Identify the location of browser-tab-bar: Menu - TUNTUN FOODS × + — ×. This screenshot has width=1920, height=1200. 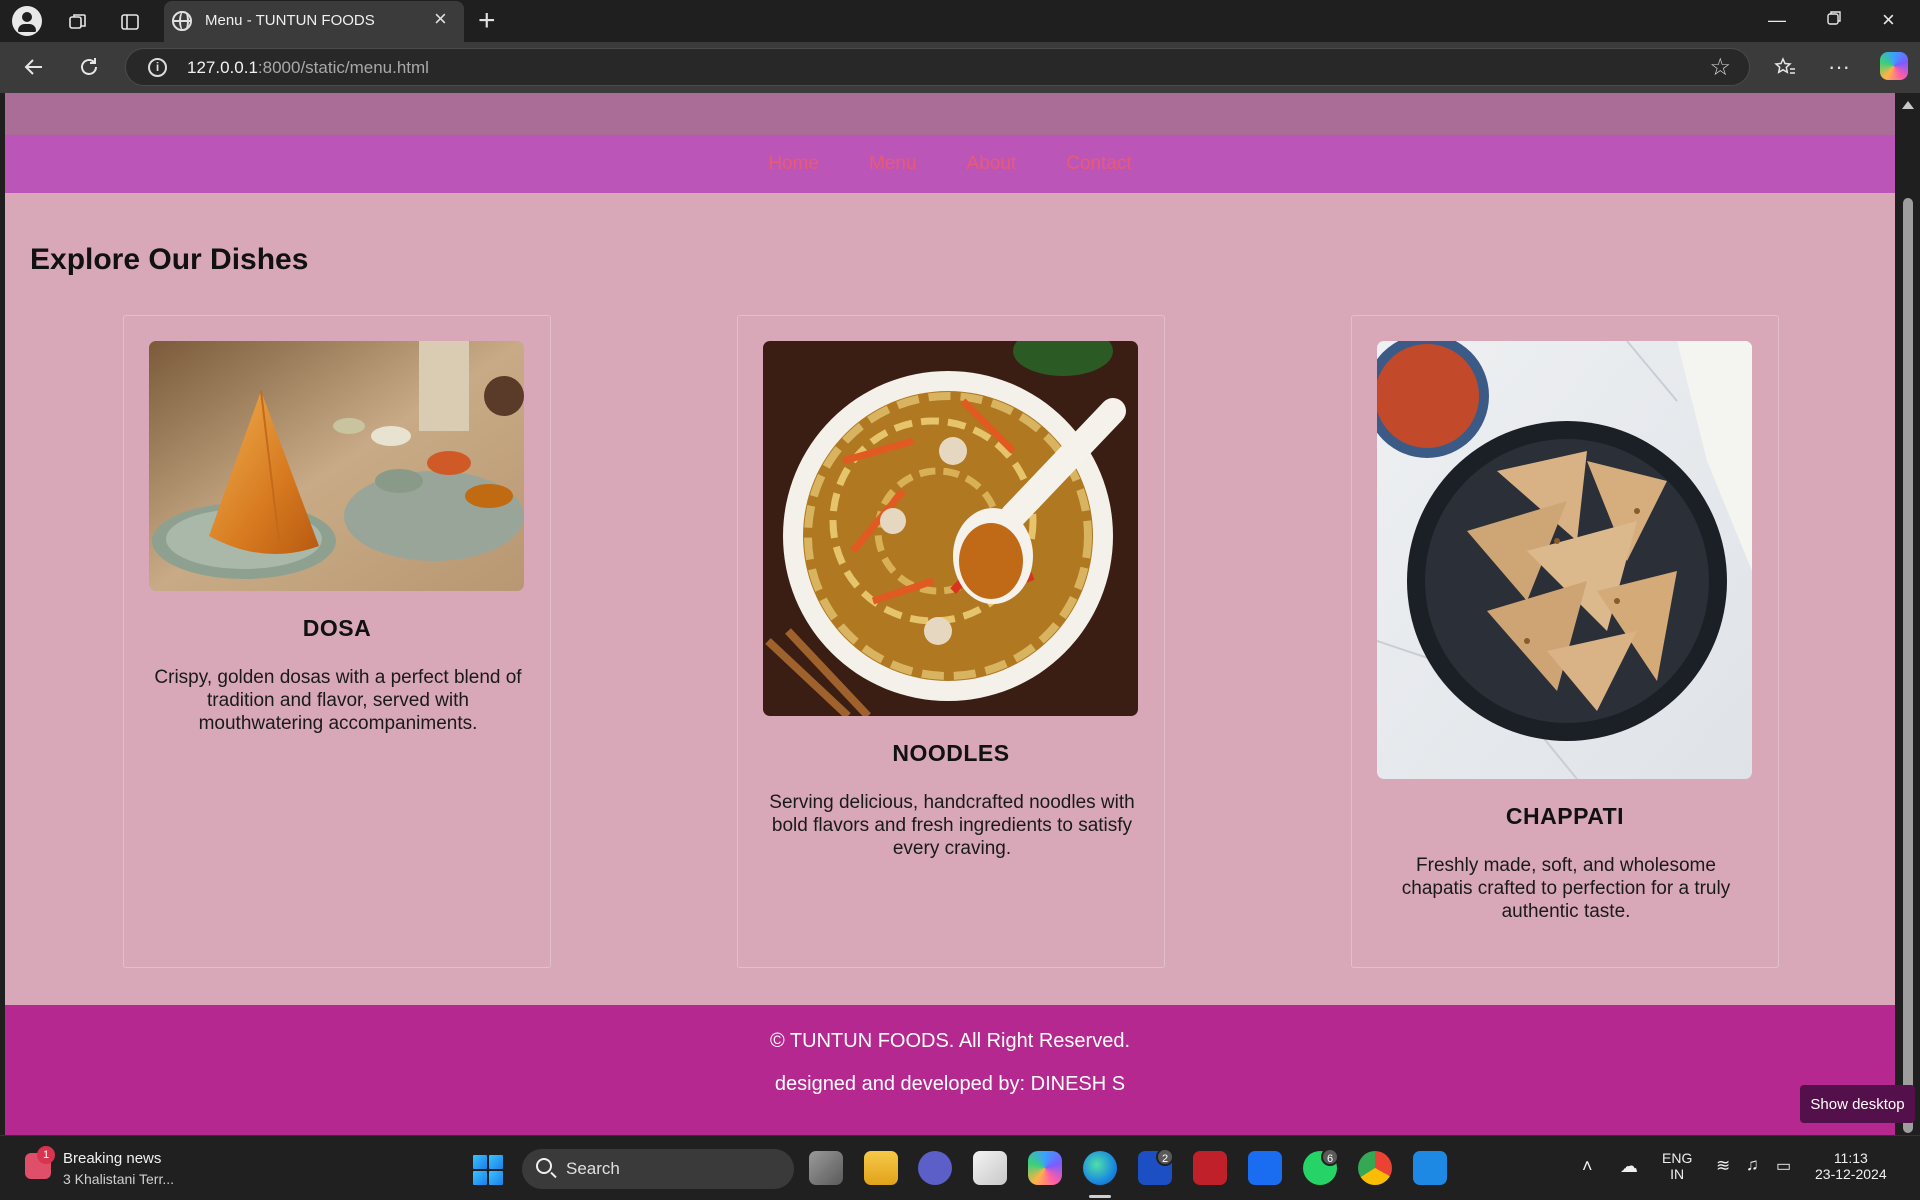
(960, 21).